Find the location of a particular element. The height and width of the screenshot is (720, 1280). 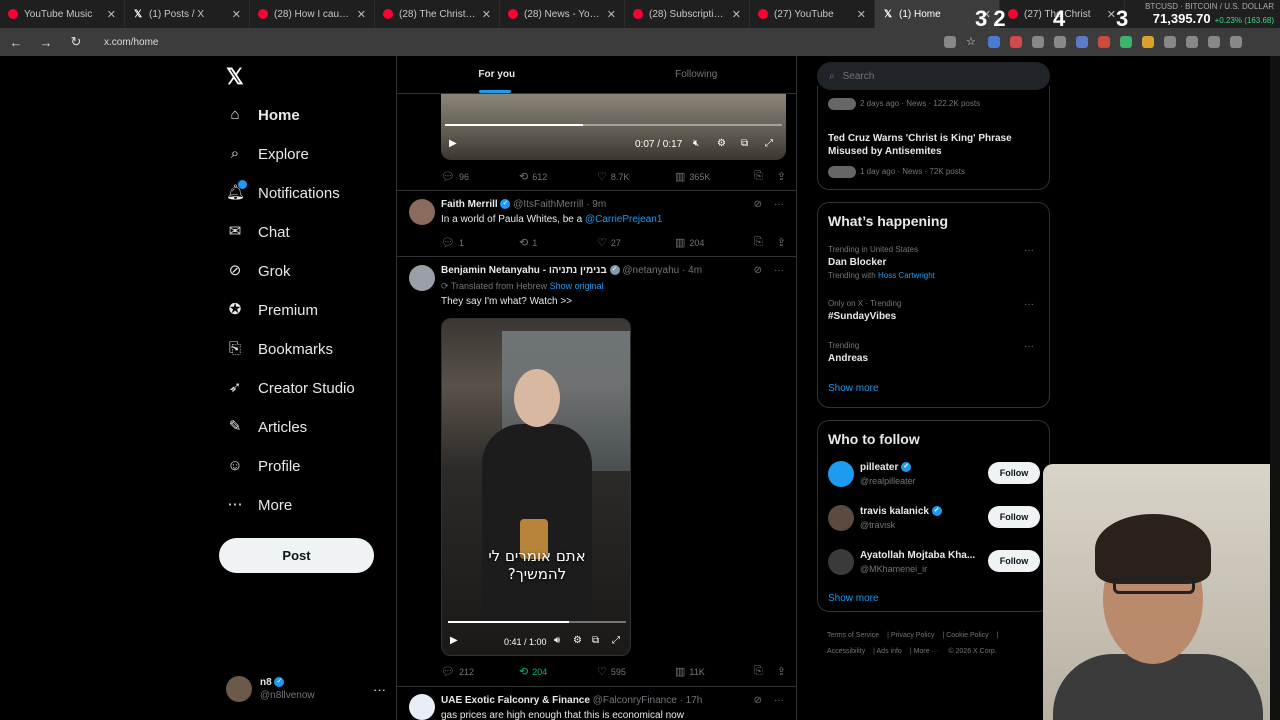

reload-icon: ↻ is located at coordinates (76, 42).